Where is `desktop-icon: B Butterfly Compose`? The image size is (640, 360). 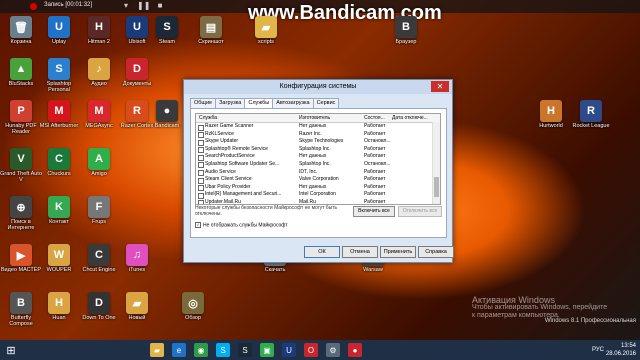
desktop-icon: B Butterfly Compose is located at coordinates (21, 314).